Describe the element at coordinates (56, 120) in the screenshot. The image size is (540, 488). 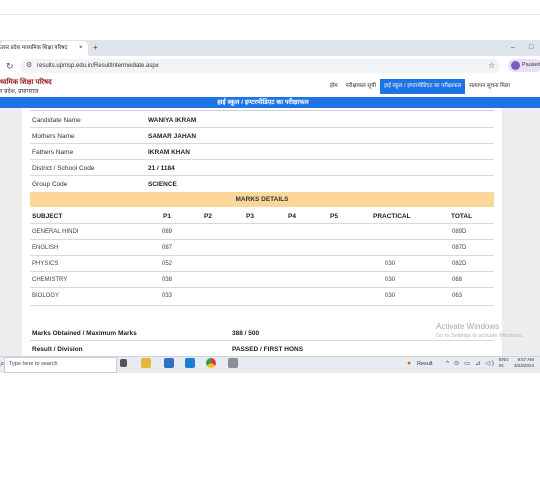
I see `candidate-name-label: Candidate Name` at that location.